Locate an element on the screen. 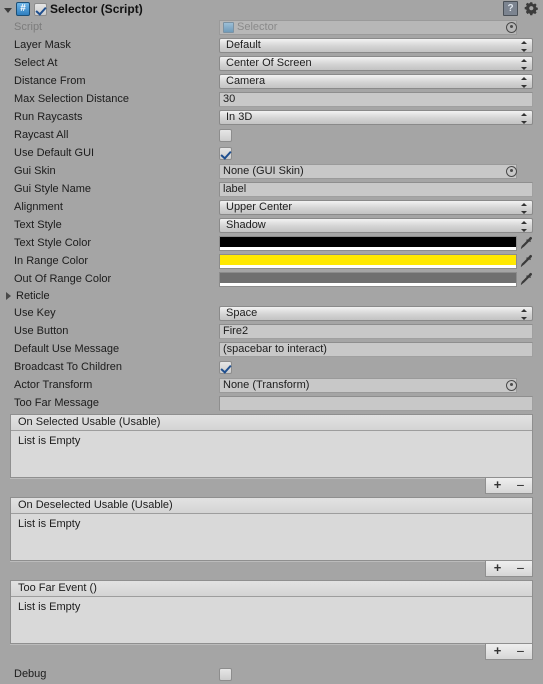 The height and width of the screenshot is (684, 543). event-add-remove-buttons: + − is located at coordinates (509, 486).